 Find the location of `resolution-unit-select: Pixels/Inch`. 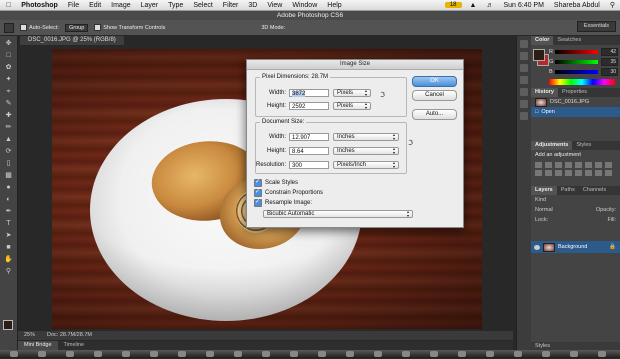

resolution-unit-select: Pixels/Inch is located at coordinates (366, 164).